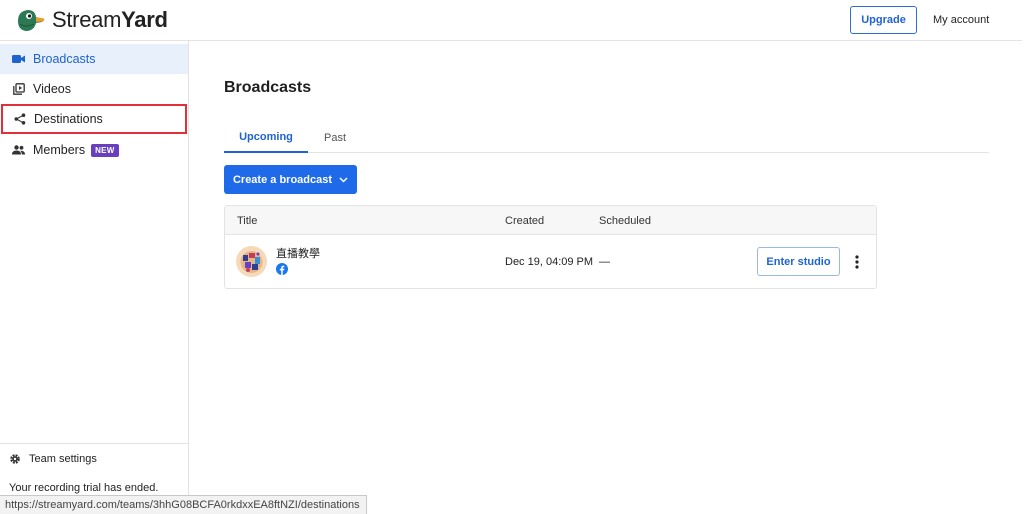 This screenshot has height=514, width=1024. What do you see at coordinates (550, 220) in the screenshot?
I see `table-header: Title Created Scheduled` at bounding box center [550, 220].